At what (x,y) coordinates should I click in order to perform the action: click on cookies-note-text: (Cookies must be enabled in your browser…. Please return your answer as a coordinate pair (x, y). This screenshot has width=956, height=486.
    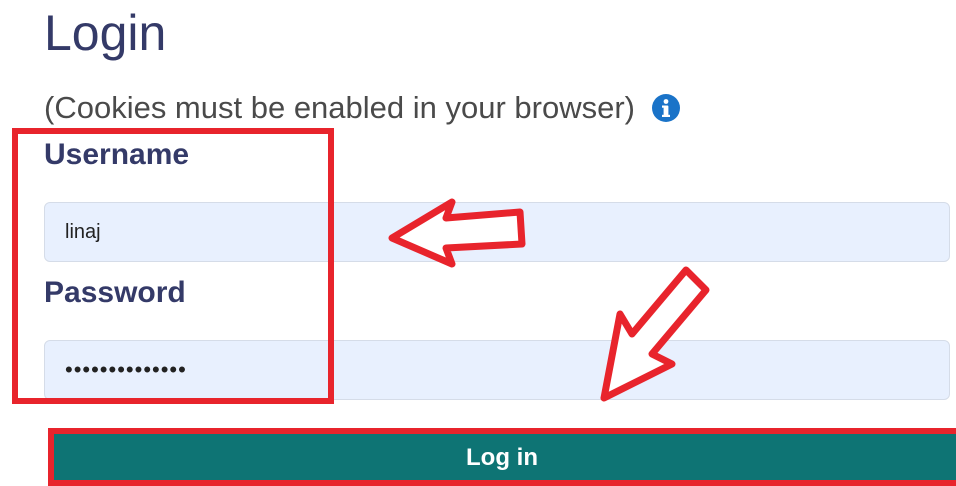
    Looking at the image, I should click on (339, 107).